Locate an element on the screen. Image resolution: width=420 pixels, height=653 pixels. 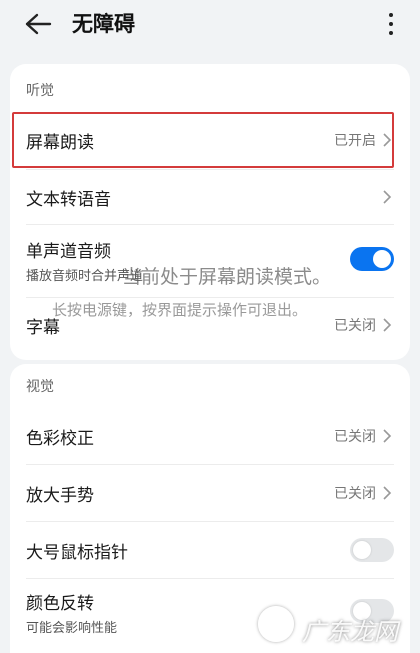
text-to-speech-label: 文本转语音 is located at coordinates (68, 200).